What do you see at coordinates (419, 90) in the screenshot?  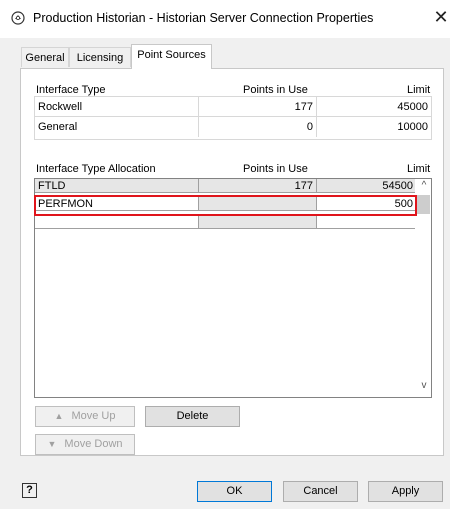 I see `limit-header: Limit` at bounding box center [419, 90].